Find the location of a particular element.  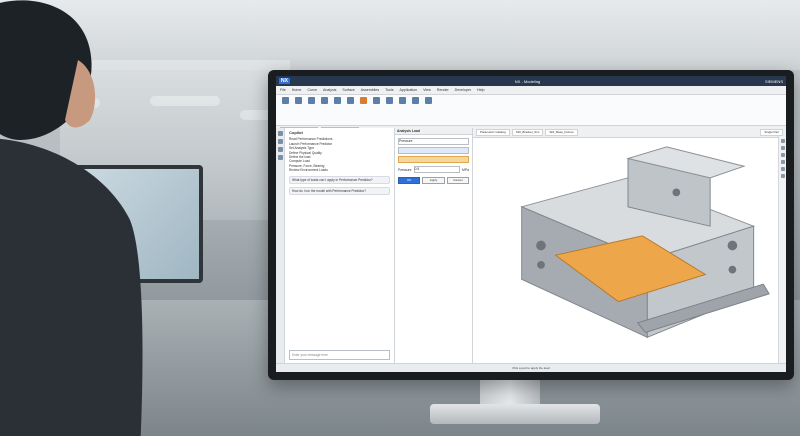

menu-help: Help is located at coordinates (480, 90).